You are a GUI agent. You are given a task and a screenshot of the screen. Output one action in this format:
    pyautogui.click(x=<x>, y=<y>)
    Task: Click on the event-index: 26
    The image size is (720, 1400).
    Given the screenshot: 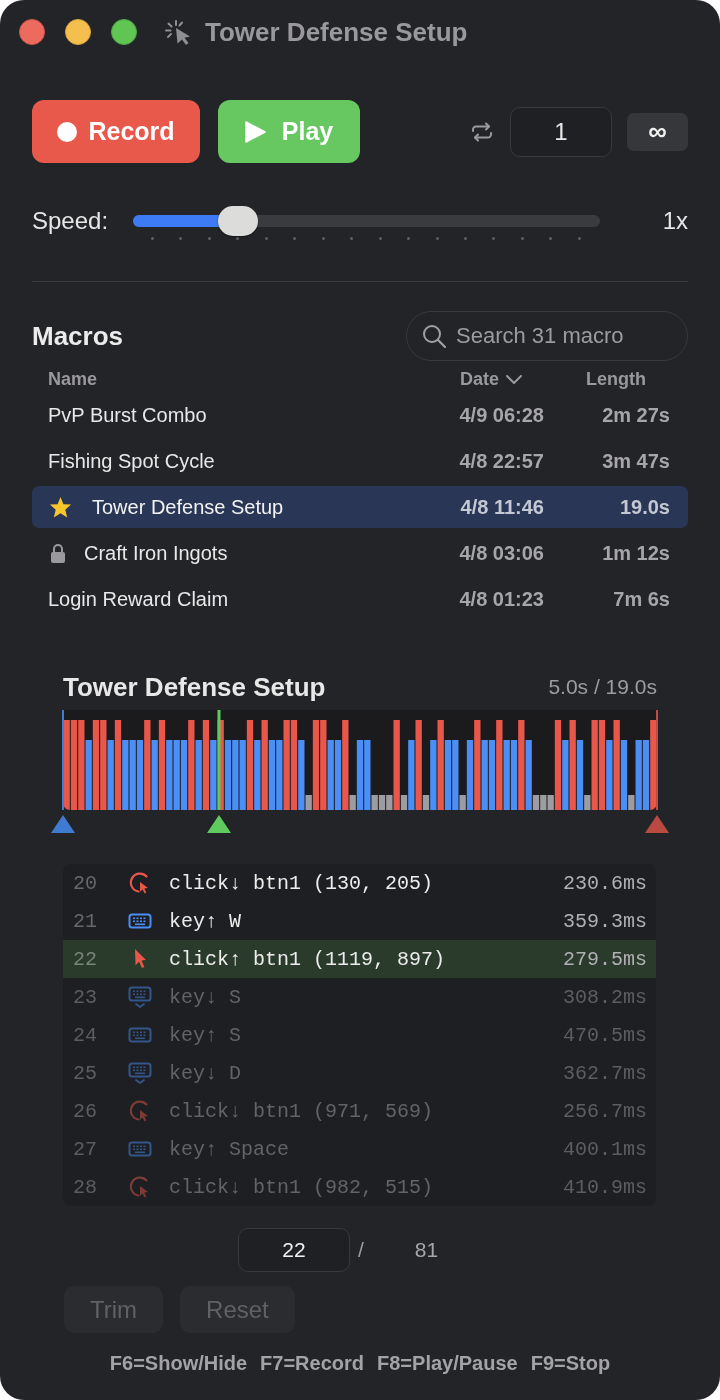 What is the action you would take?
    pyautogui.click(x=85, y=1111)
    